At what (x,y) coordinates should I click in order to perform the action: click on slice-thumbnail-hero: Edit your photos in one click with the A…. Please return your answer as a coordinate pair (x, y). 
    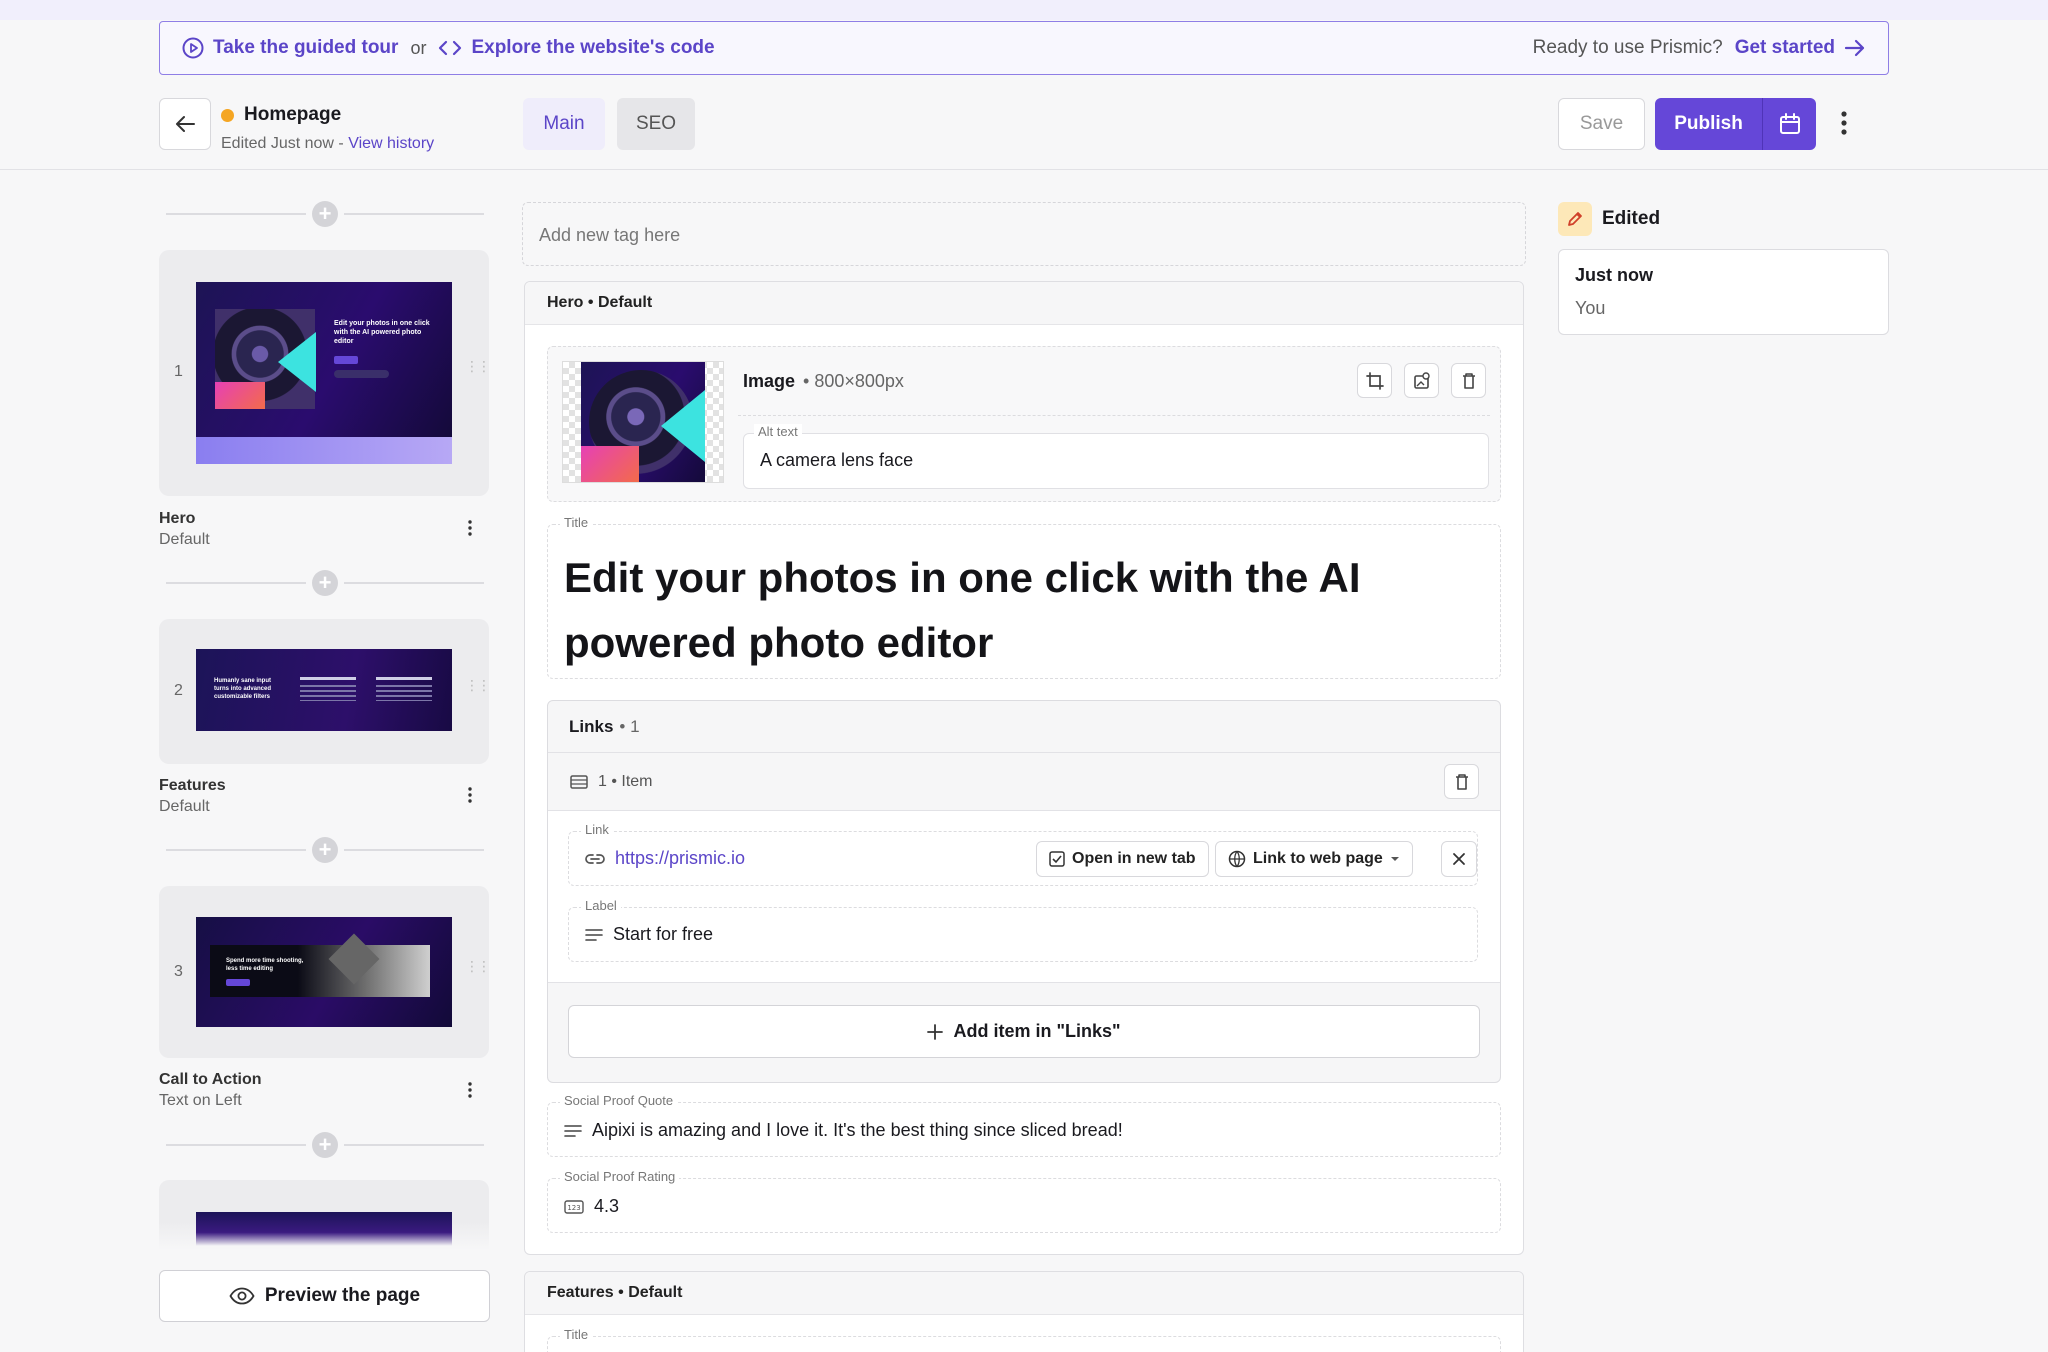
    Looking at the image, I should click on (324, 373).